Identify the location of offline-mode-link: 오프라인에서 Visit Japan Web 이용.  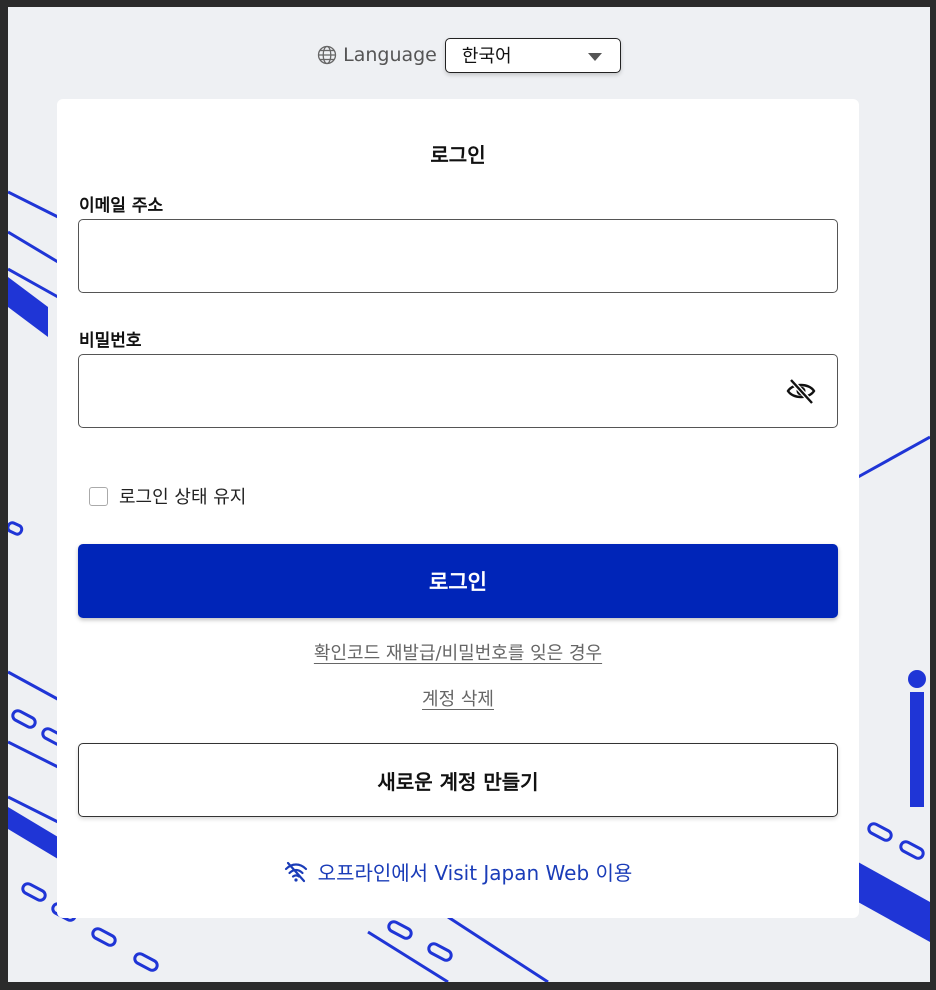
(458, 871).